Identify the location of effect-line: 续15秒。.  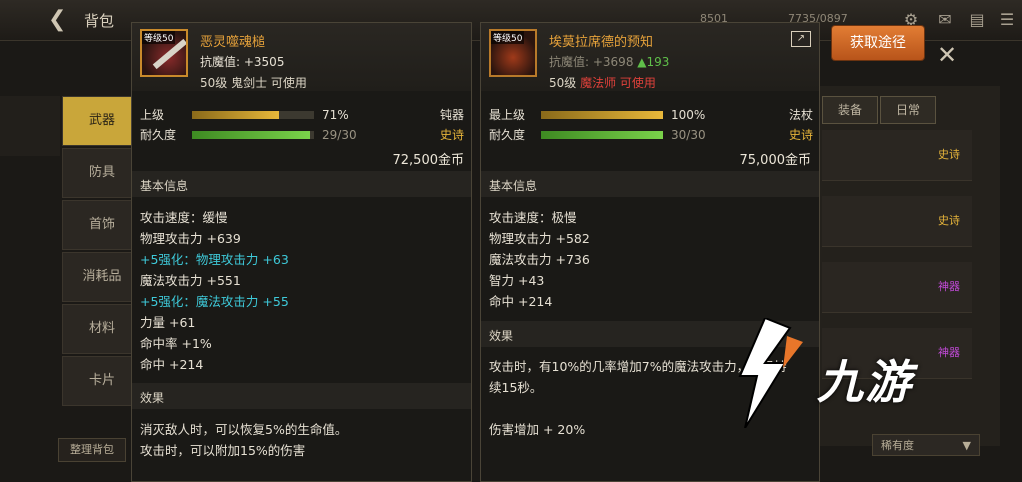
(516, 387).